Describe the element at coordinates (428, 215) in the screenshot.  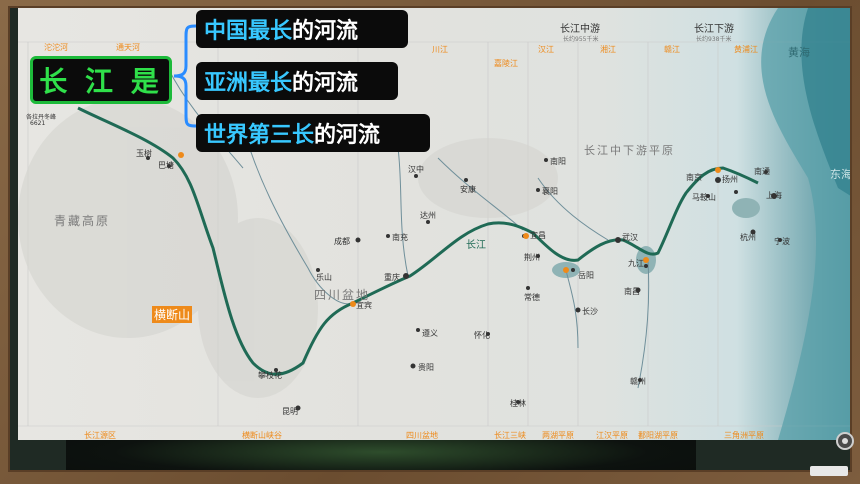
I see `city-dazhou: 达州` at that location.